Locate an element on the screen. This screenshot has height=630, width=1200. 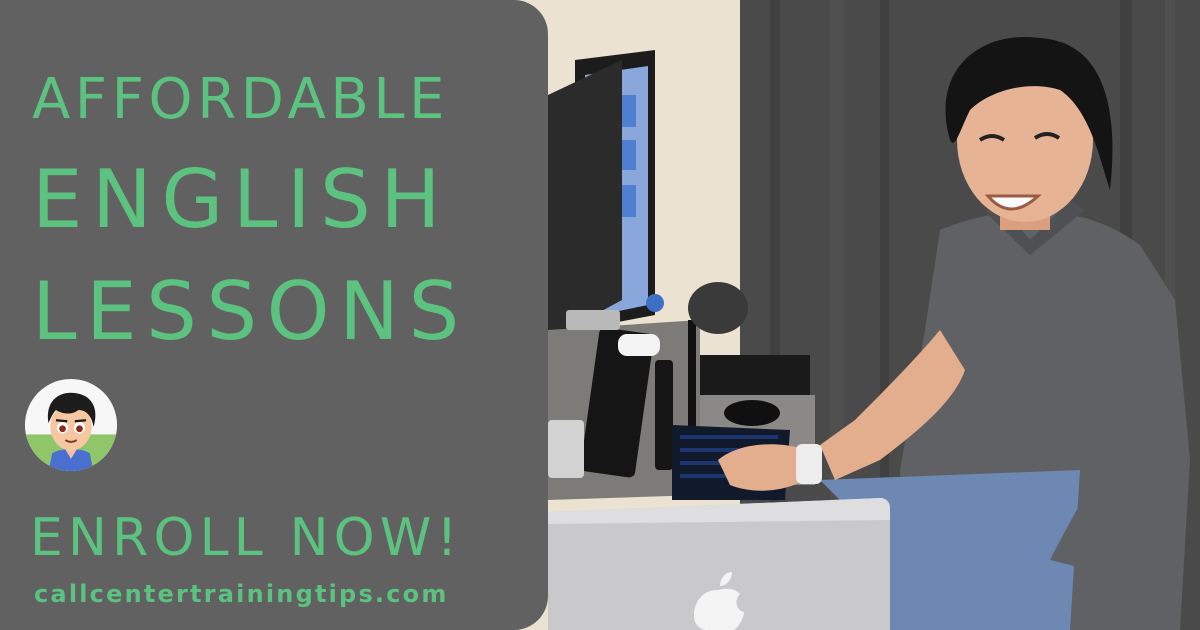
mic-windscreen is located at coordinates (718, 308).